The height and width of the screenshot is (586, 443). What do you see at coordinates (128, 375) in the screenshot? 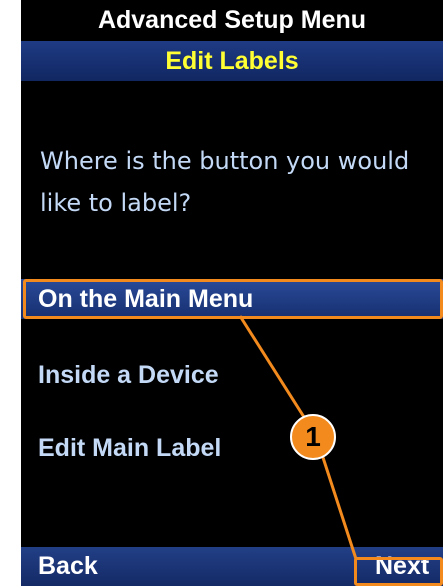
I see `option-inside-device: Inside a Device` at bounding box center [128, 375].